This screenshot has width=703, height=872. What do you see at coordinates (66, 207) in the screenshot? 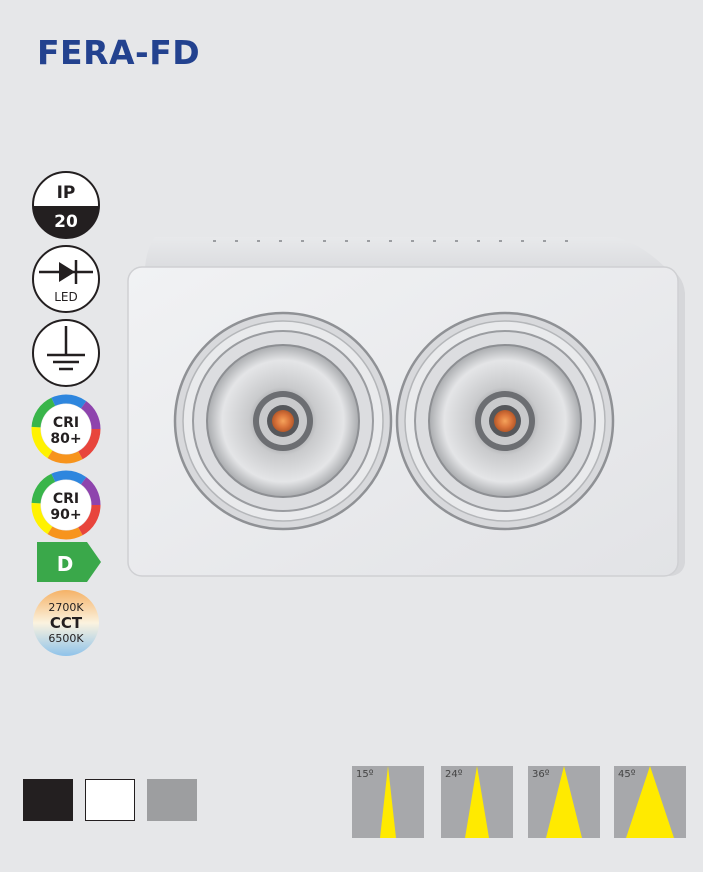
I see `ip-rating-icon: IP 20` at bounding box center [66, 207].